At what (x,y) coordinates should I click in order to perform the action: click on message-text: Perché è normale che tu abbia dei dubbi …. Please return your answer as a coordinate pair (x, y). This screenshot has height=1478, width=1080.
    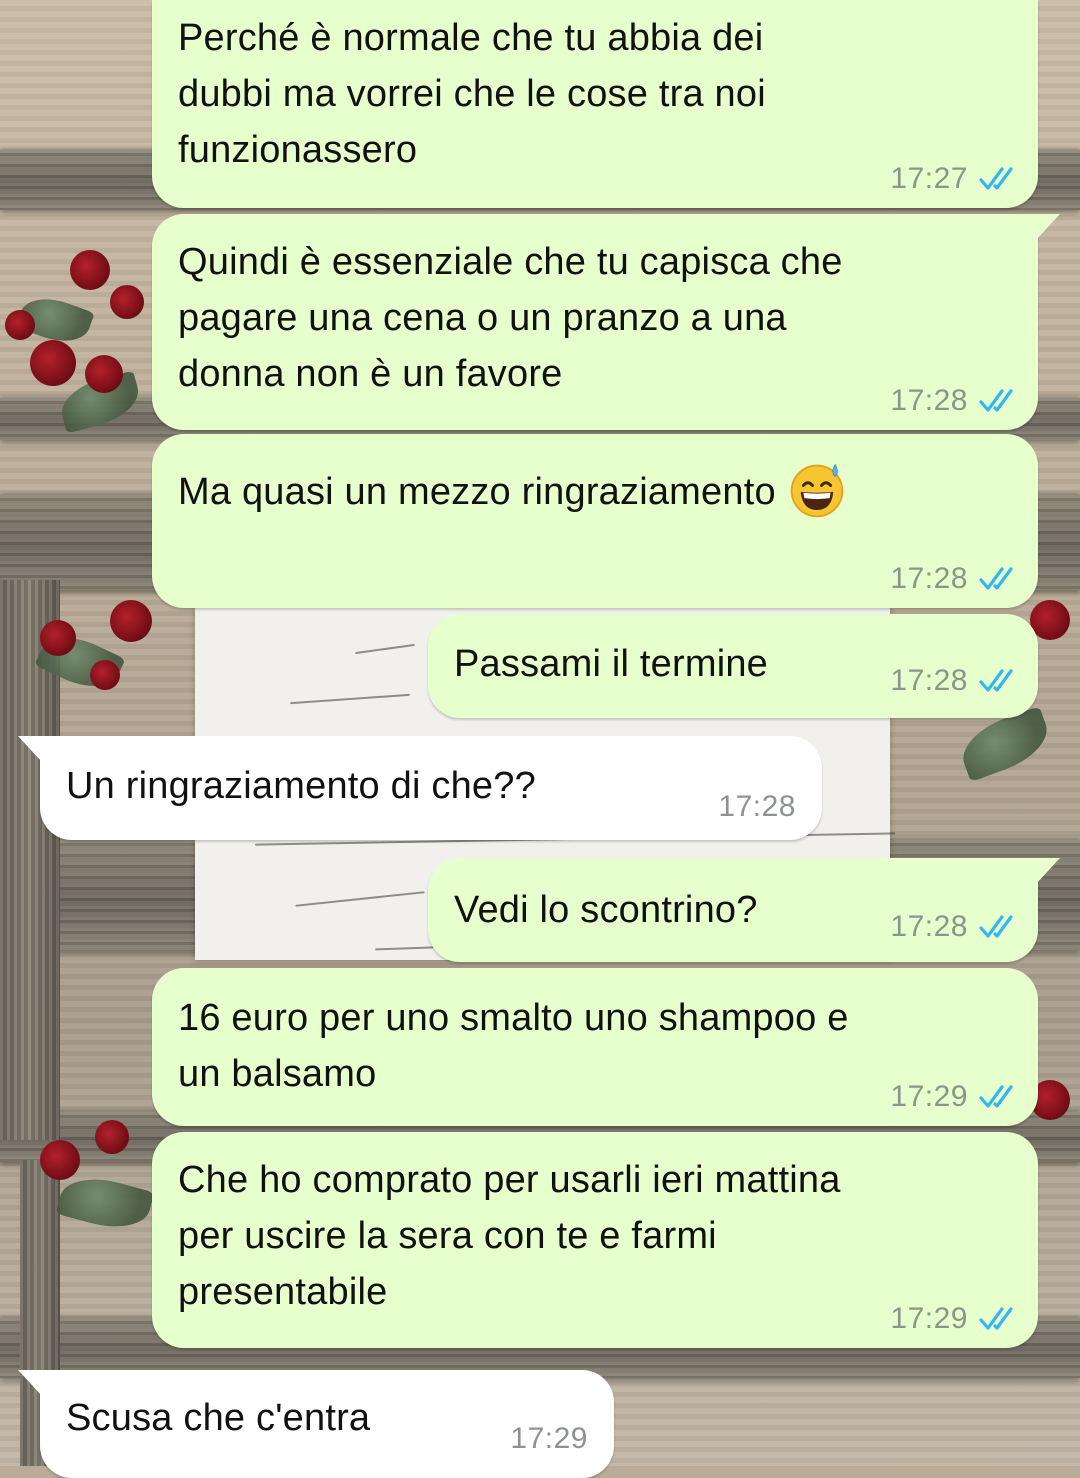
    Looking at the image, I should click on (472, 94).